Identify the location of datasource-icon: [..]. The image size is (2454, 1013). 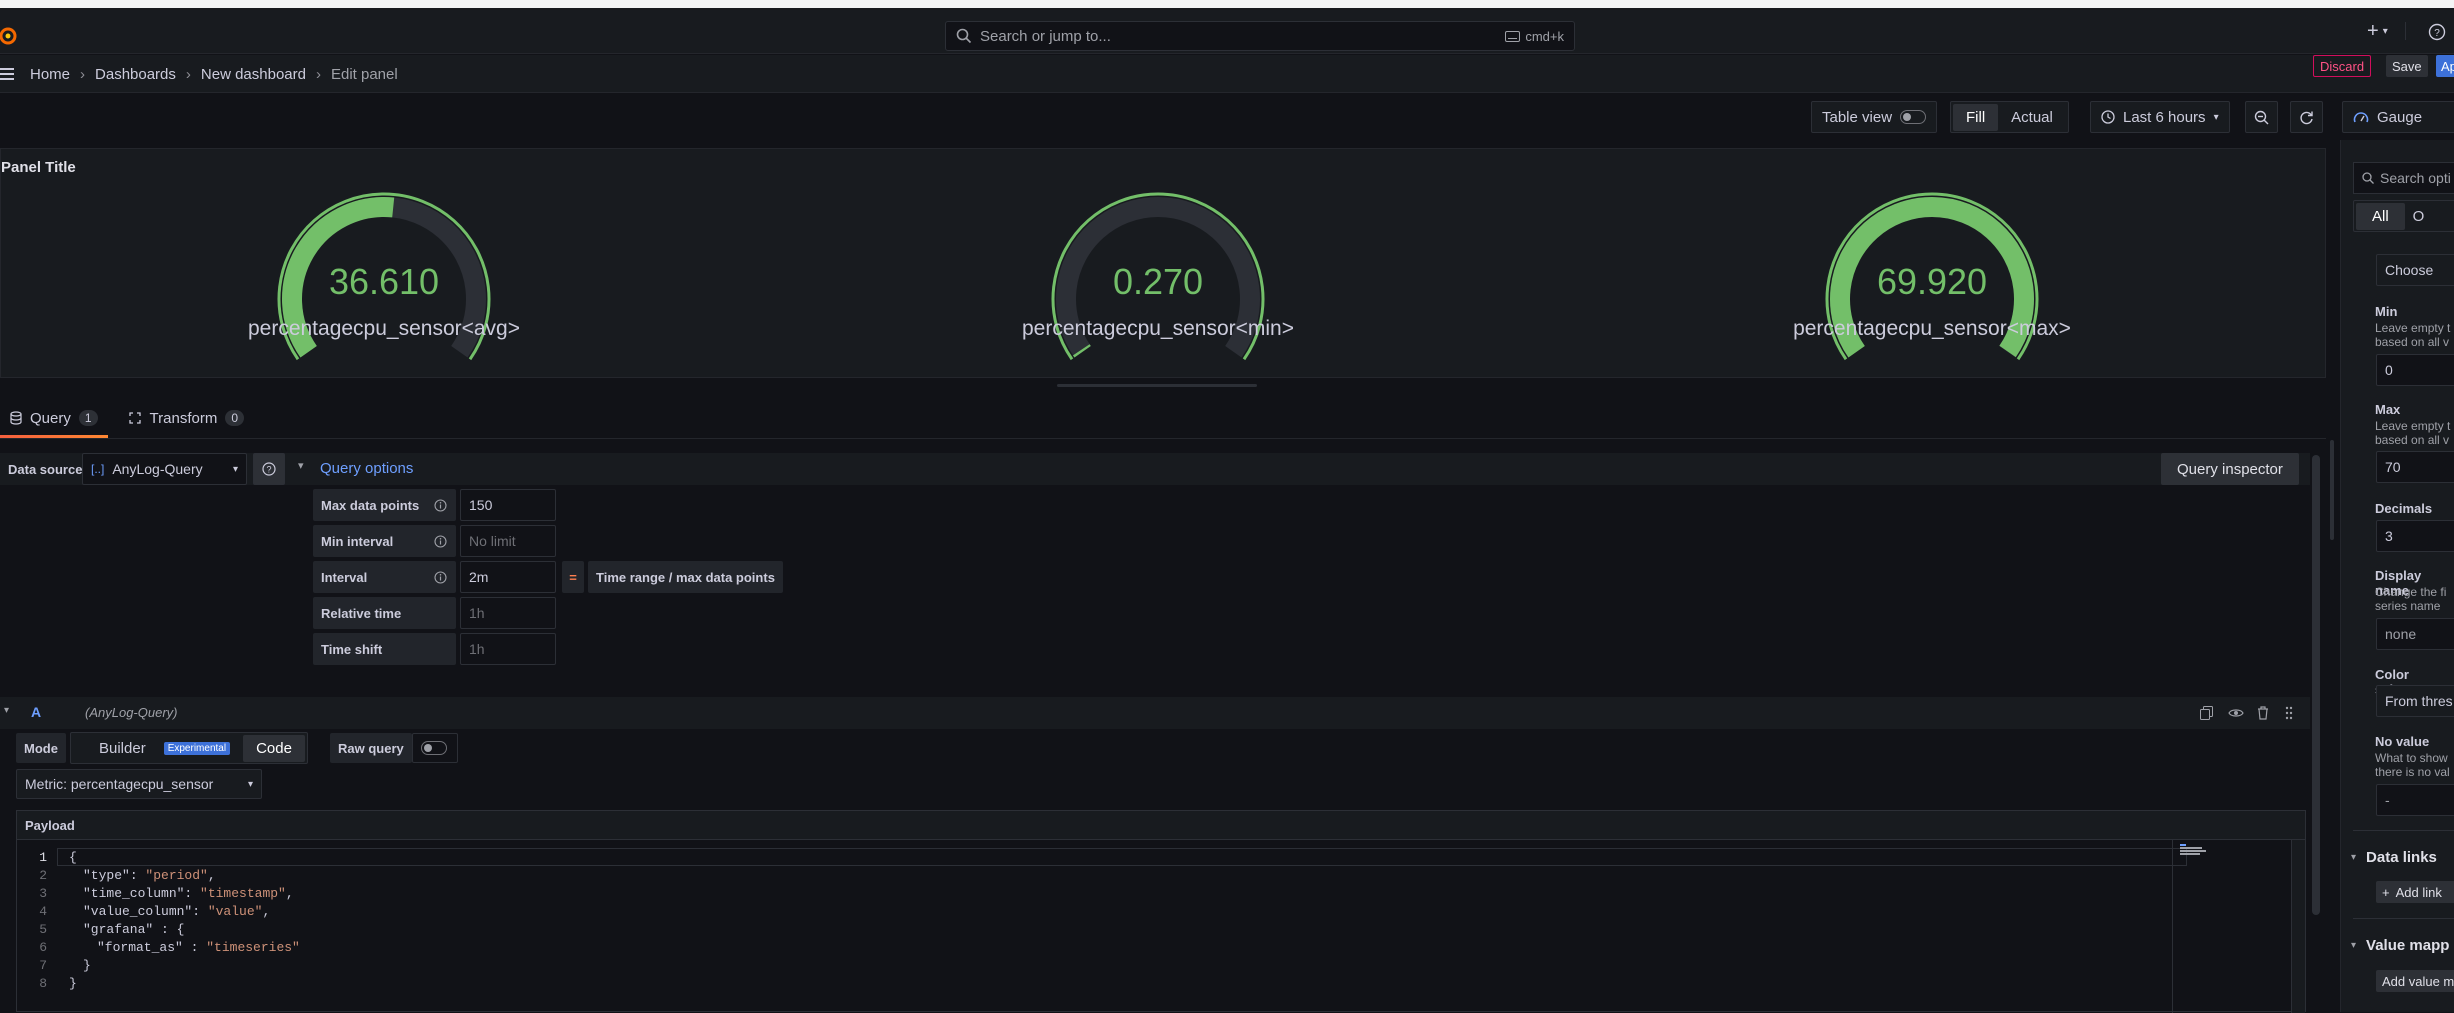
(98, 469).